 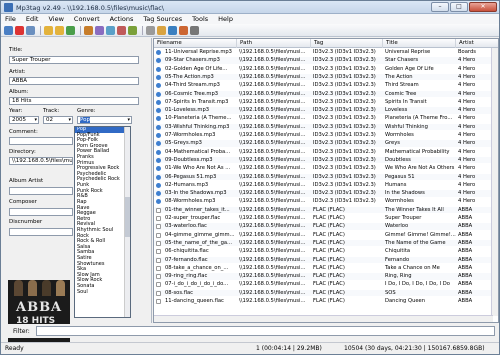 I want to click on refresh-icon, so click(x=70, y=30).